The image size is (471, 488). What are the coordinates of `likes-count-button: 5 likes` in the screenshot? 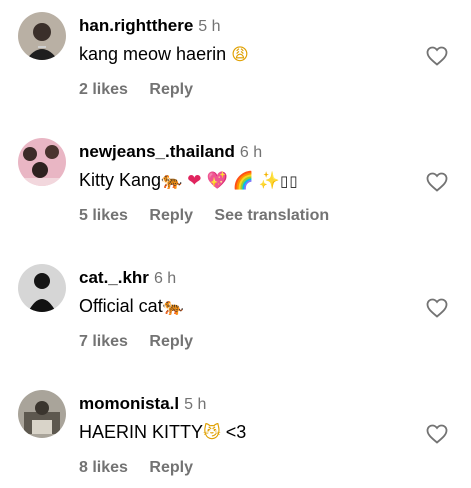 It's located at (103, 215).